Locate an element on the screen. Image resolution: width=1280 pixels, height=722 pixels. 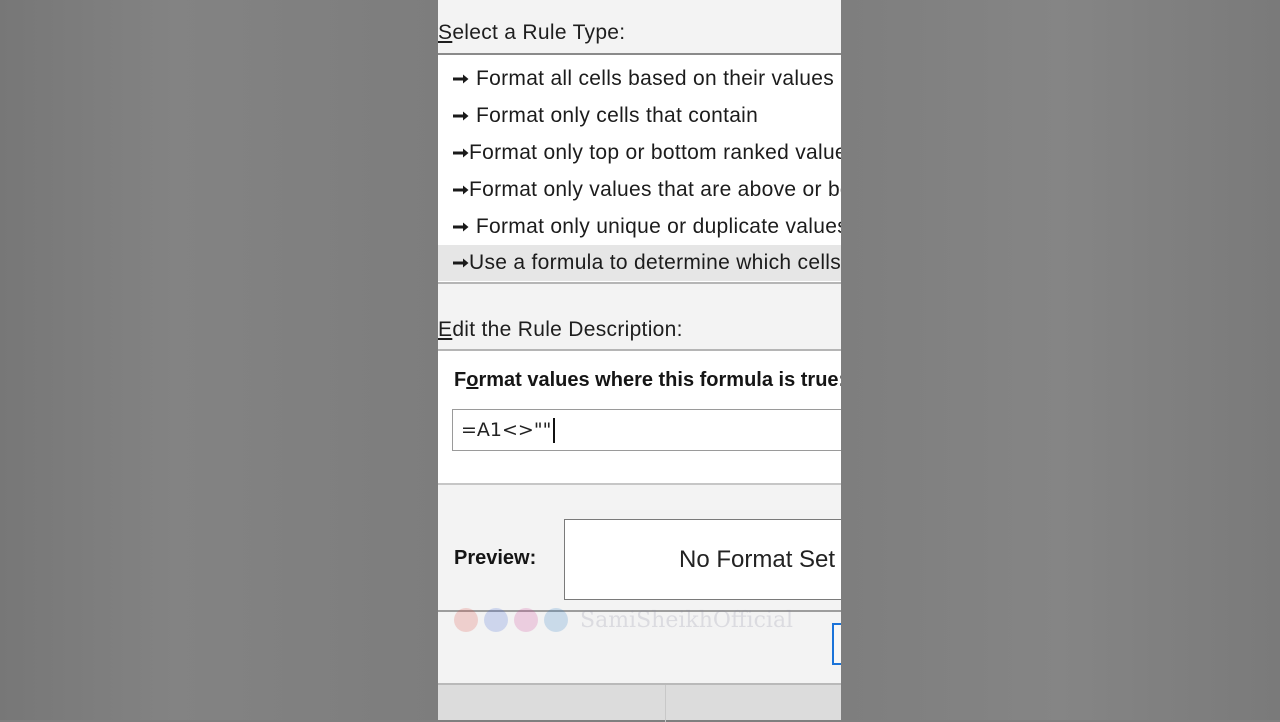
rule-type-item: Format only cells that contain is located at coordinates (639, 116).